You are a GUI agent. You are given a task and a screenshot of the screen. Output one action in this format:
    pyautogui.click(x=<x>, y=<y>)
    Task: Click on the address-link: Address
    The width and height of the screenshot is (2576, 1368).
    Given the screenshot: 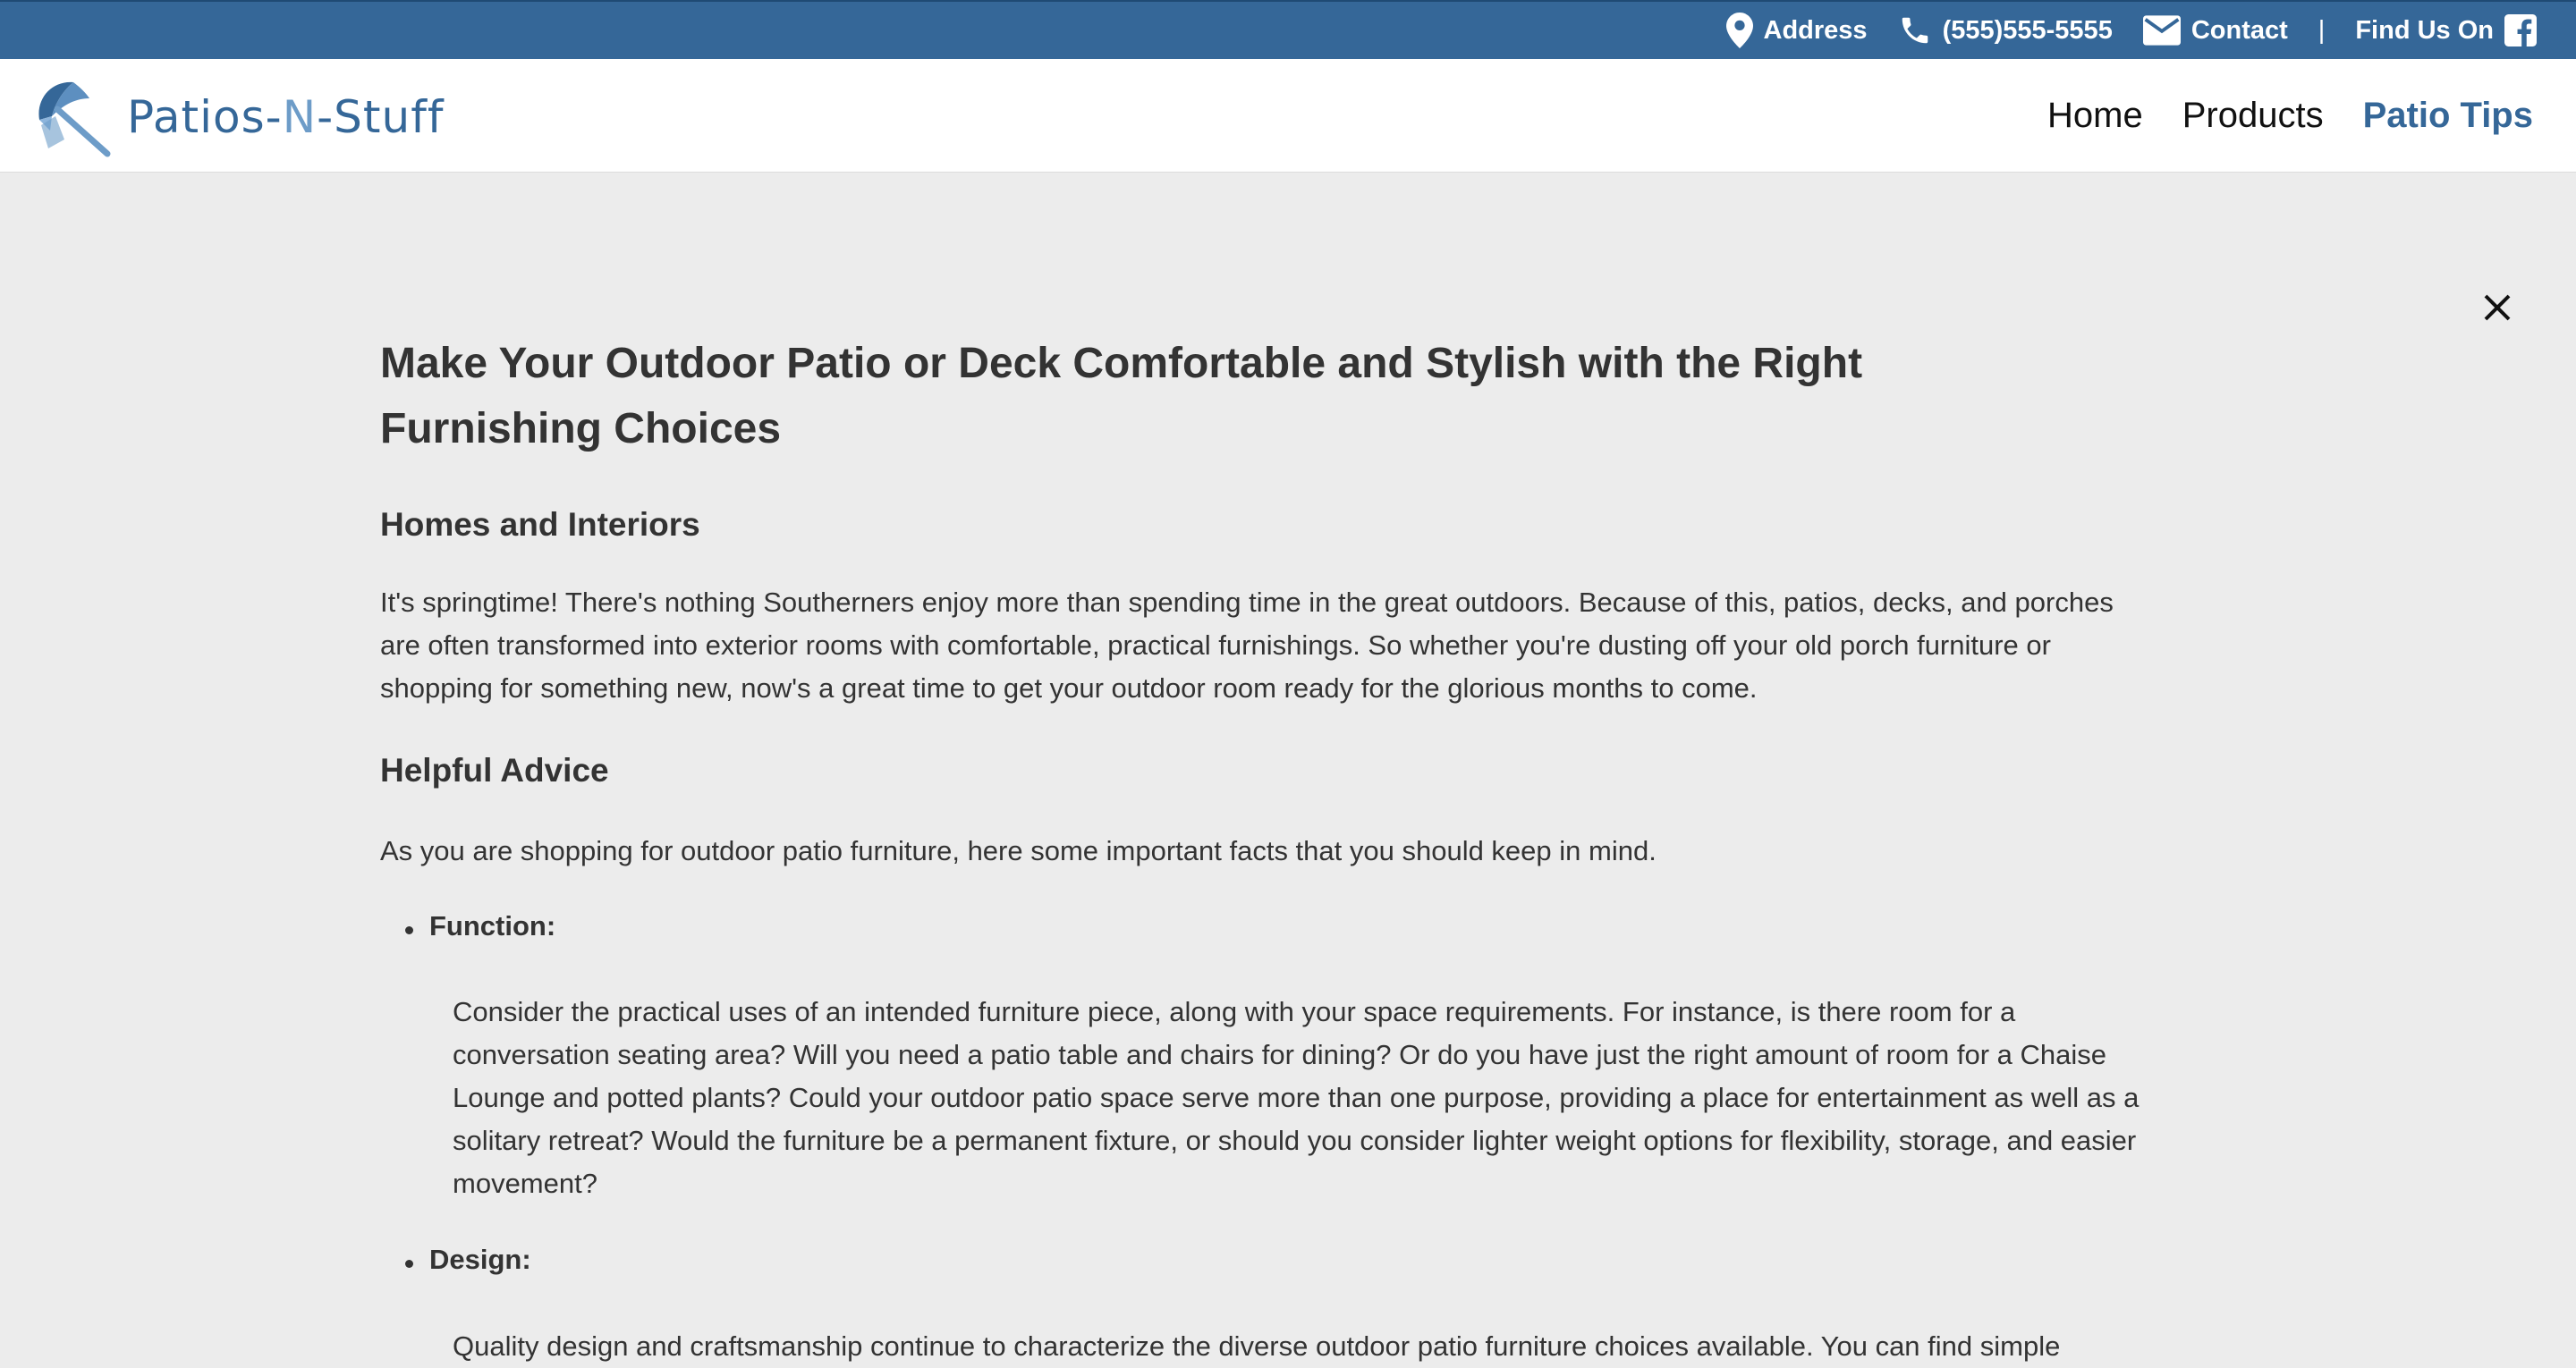 What is the action you would take?
    pyautogui.click(x=1796, y=30)
    